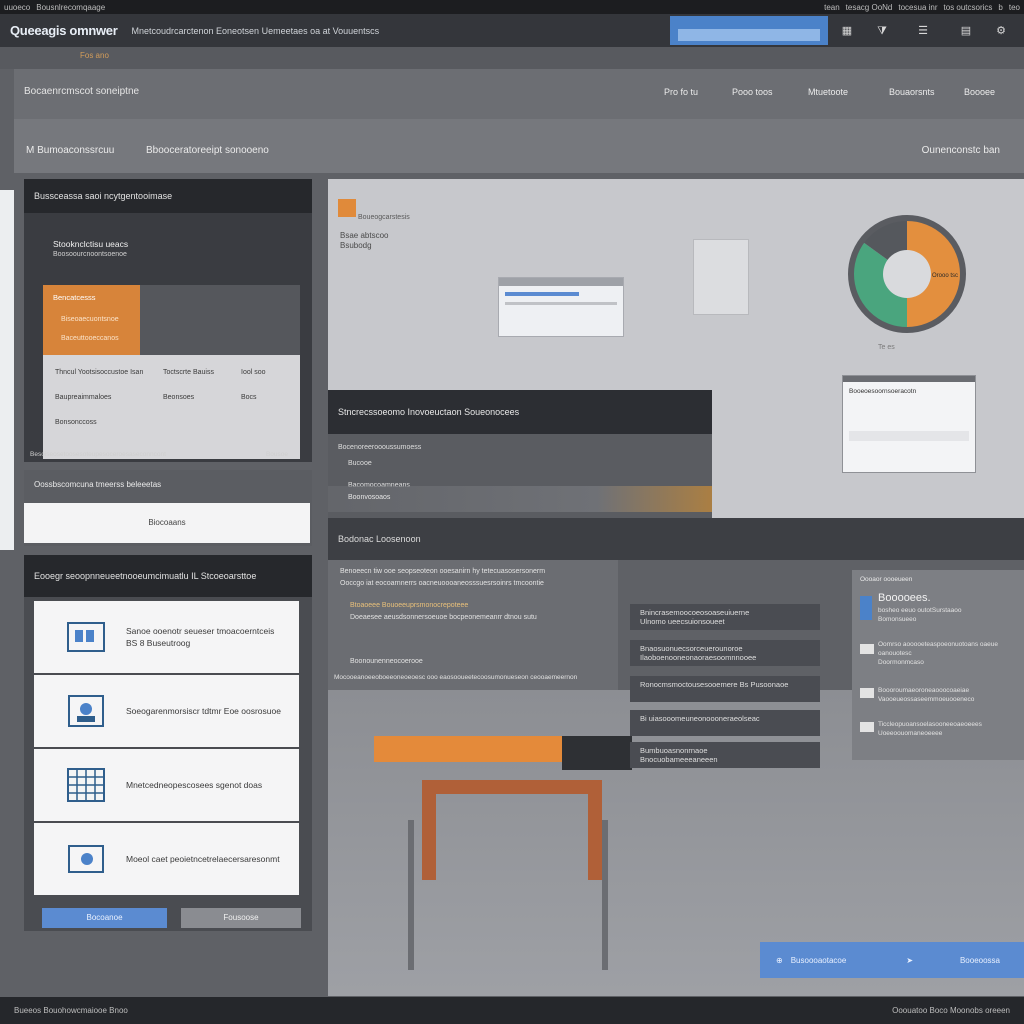  What do you see at coordinates (171, 257) in the screenshot?
I see `card-header: Stooknclctisu ueacs Boosoourcnoontsoenoe` at bounding box center [171, 257].